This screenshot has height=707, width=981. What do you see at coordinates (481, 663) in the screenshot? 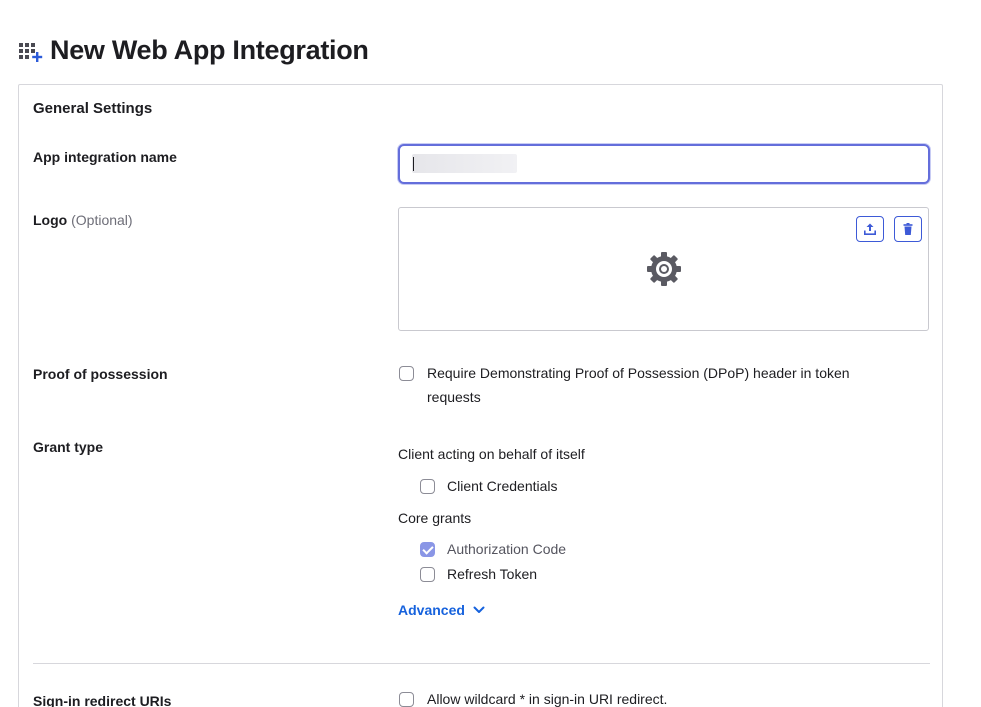
I see `section-divider` at bounding box center [481, 663].